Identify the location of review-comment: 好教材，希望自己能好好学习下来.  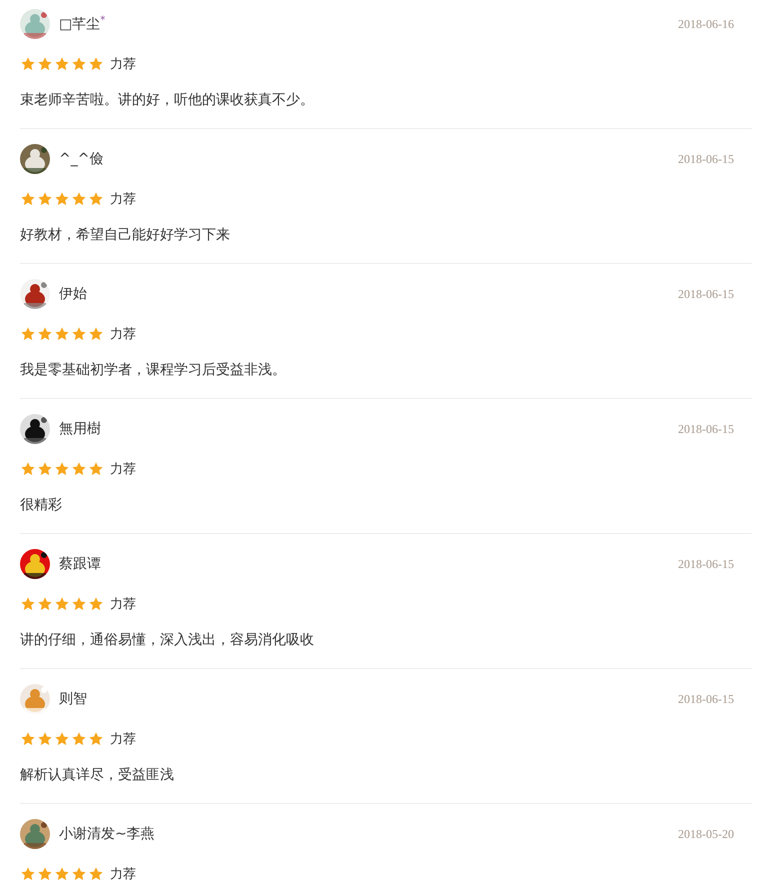
(125, 235).